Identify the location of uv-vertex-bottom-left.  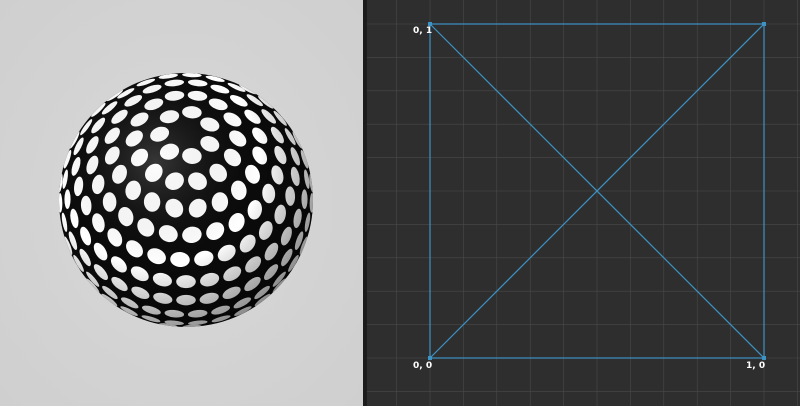
(430, 358).